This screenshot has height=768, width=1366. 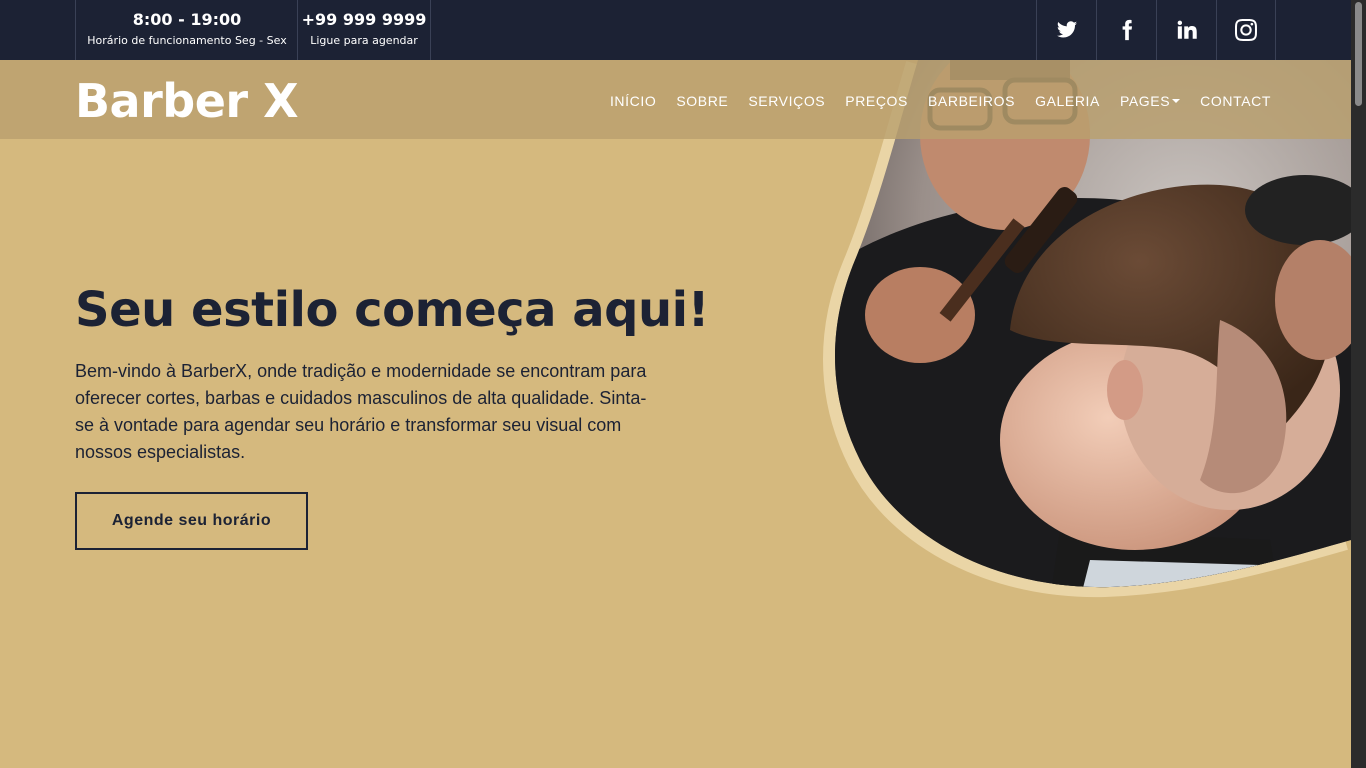 I want to click on twitter-icon, so click(x=1066, y=29).